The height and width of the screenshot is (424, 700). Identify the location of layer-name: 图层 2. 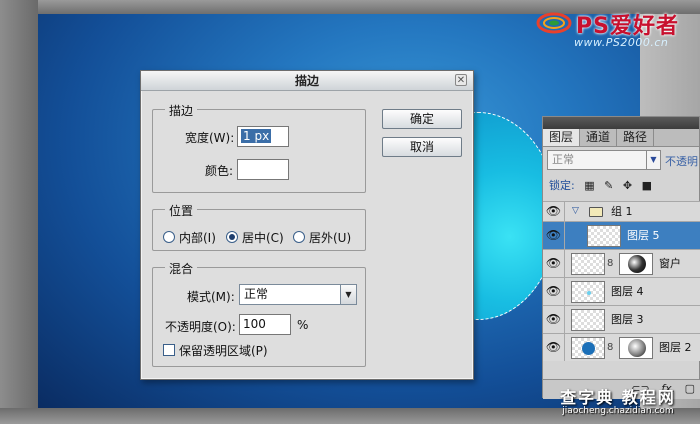
(675, 347).